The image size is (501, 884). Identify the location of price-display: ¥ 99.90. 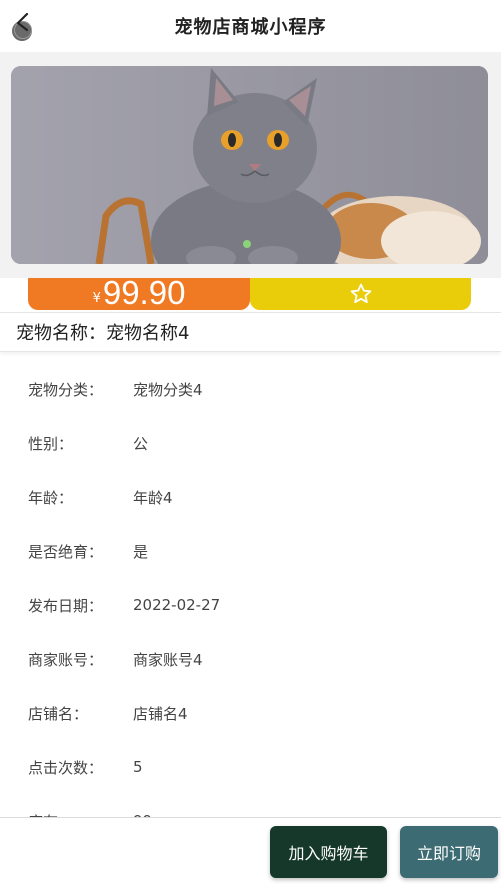
(139, 292).